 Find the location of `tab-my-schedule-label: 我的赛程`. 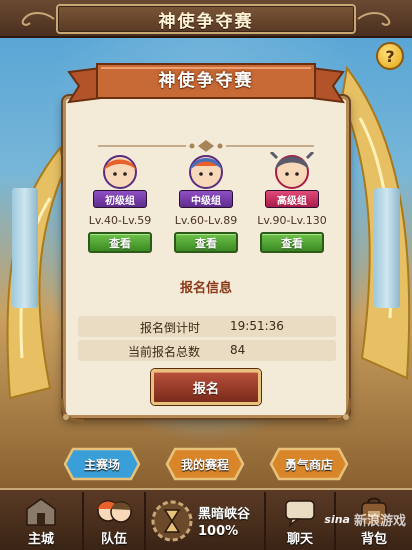

tab-my-schedule-label: 我的赛程 is located at coordinates (204, 464).